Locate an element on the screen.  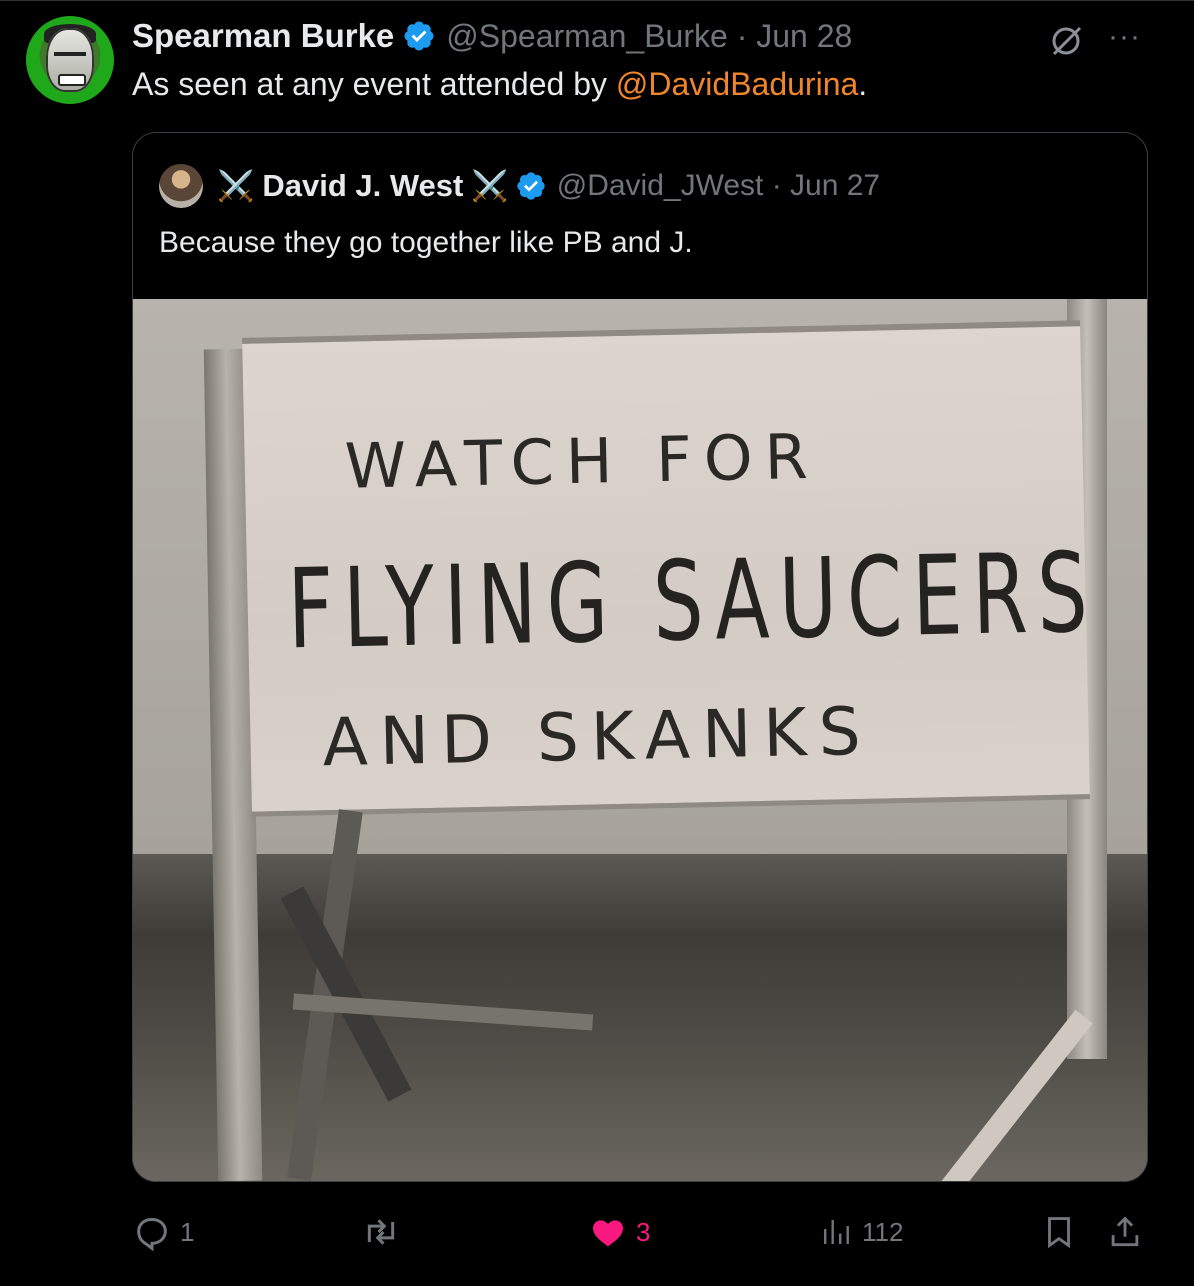
sign-text-line3: AND SKANKS is located at coordinates (597, 737).